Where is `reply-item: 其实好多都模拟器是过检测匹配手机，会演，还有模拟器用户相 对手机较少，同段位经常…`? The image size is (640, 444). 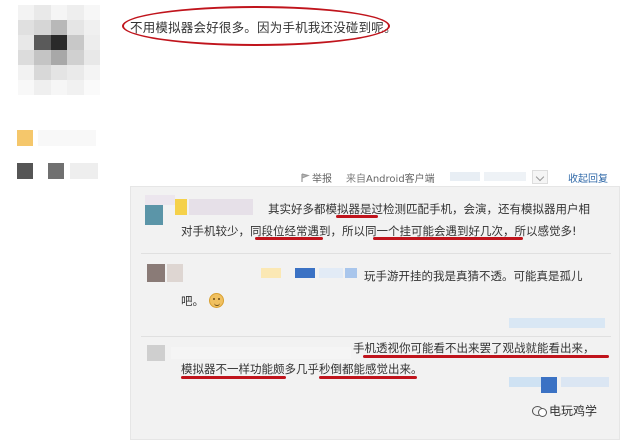
reply-item: 其实好多都模拟器是过检测匹配手机，会演，还有模拟器用户相 对手机较少，同段位经常… is located at coordinates (375, 220).